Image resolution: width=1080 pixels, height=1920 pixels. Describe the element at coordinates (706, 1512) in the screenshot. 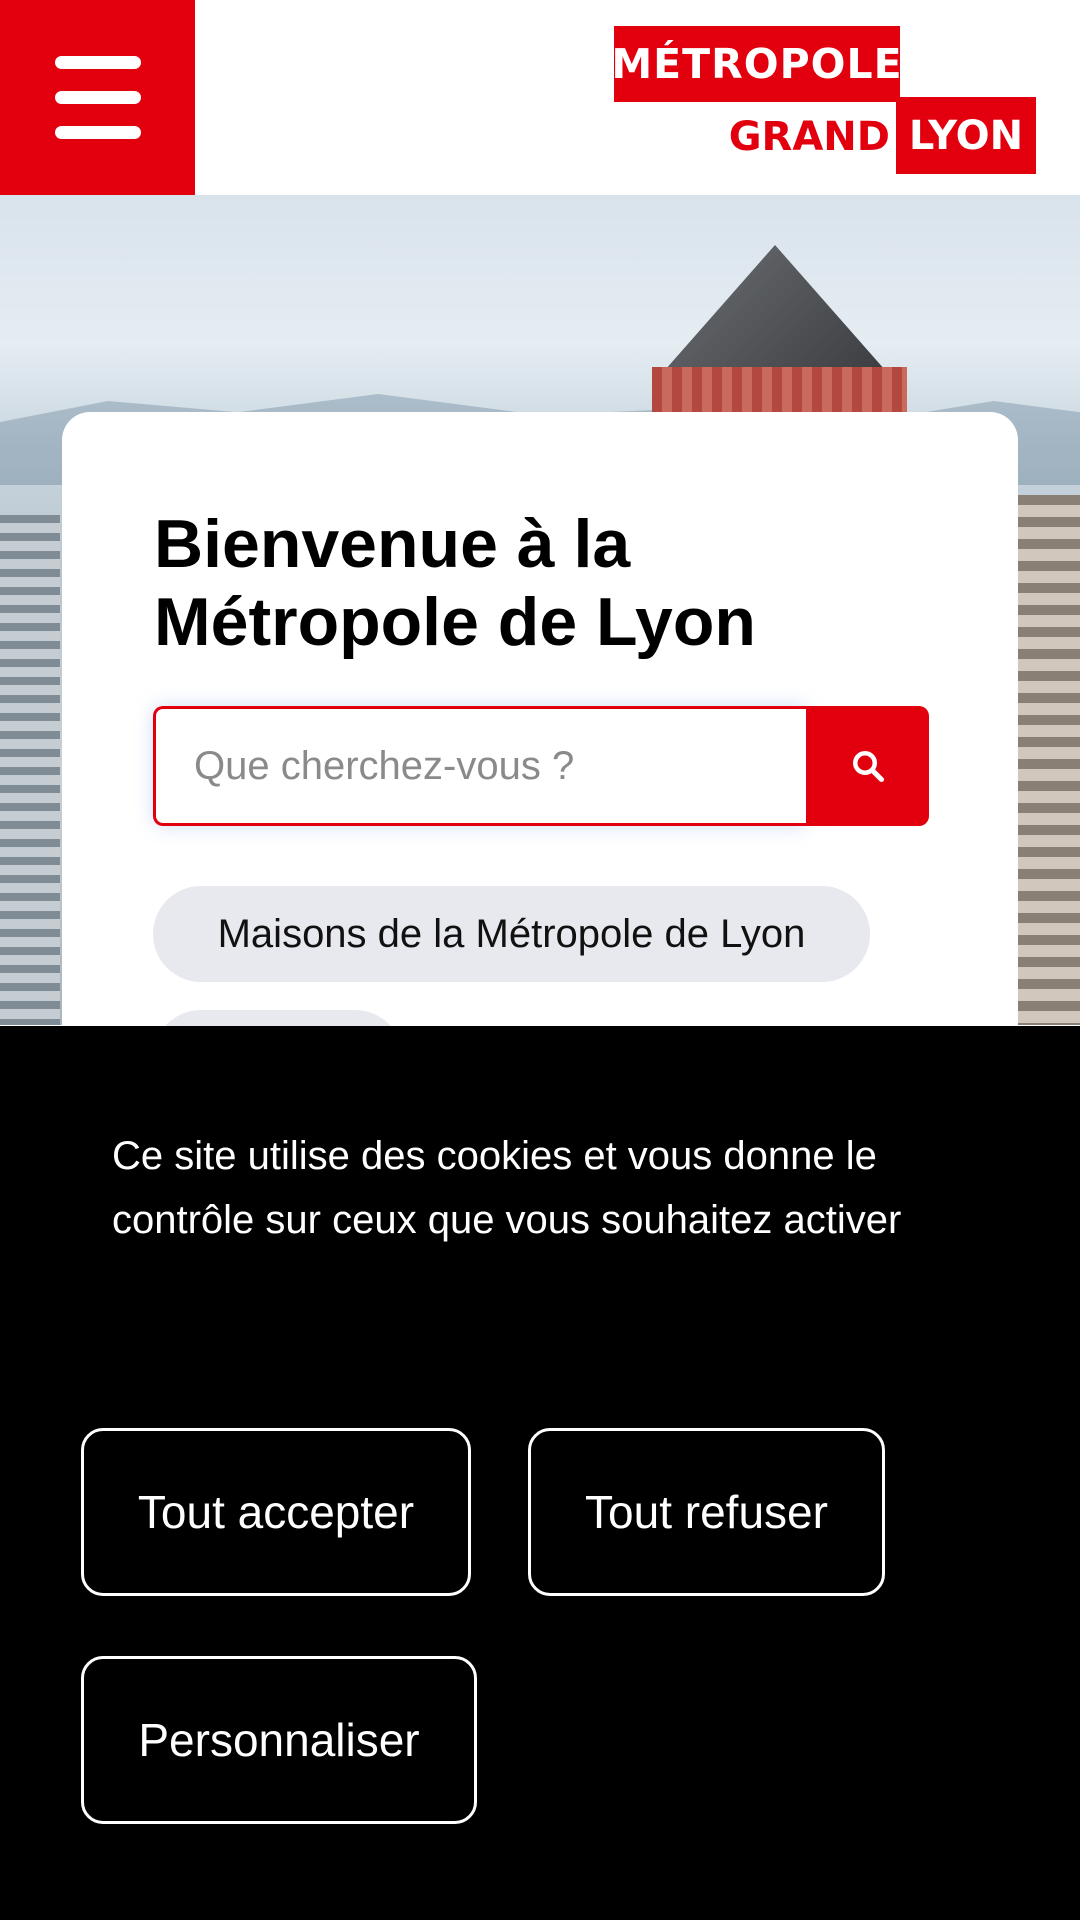

I see `refuse-all-button: Tout refuser` at that location.